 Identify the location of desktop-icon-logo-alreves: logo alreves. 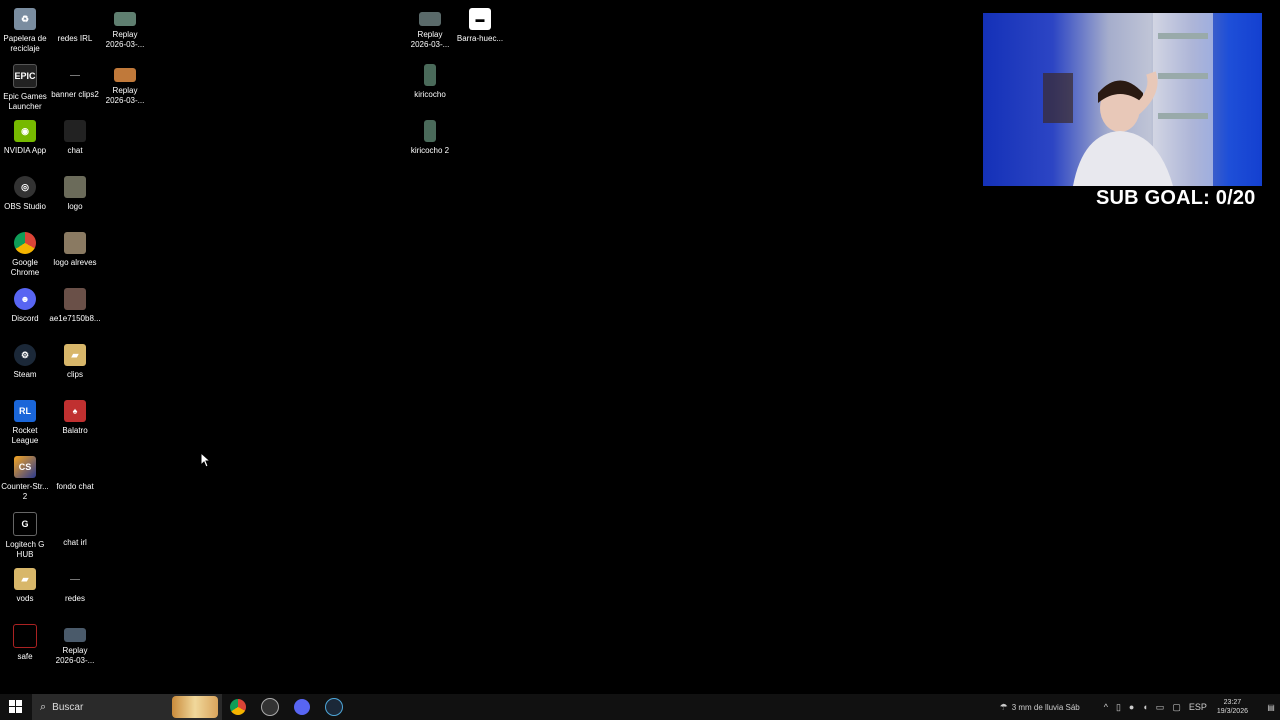
(75, 248).